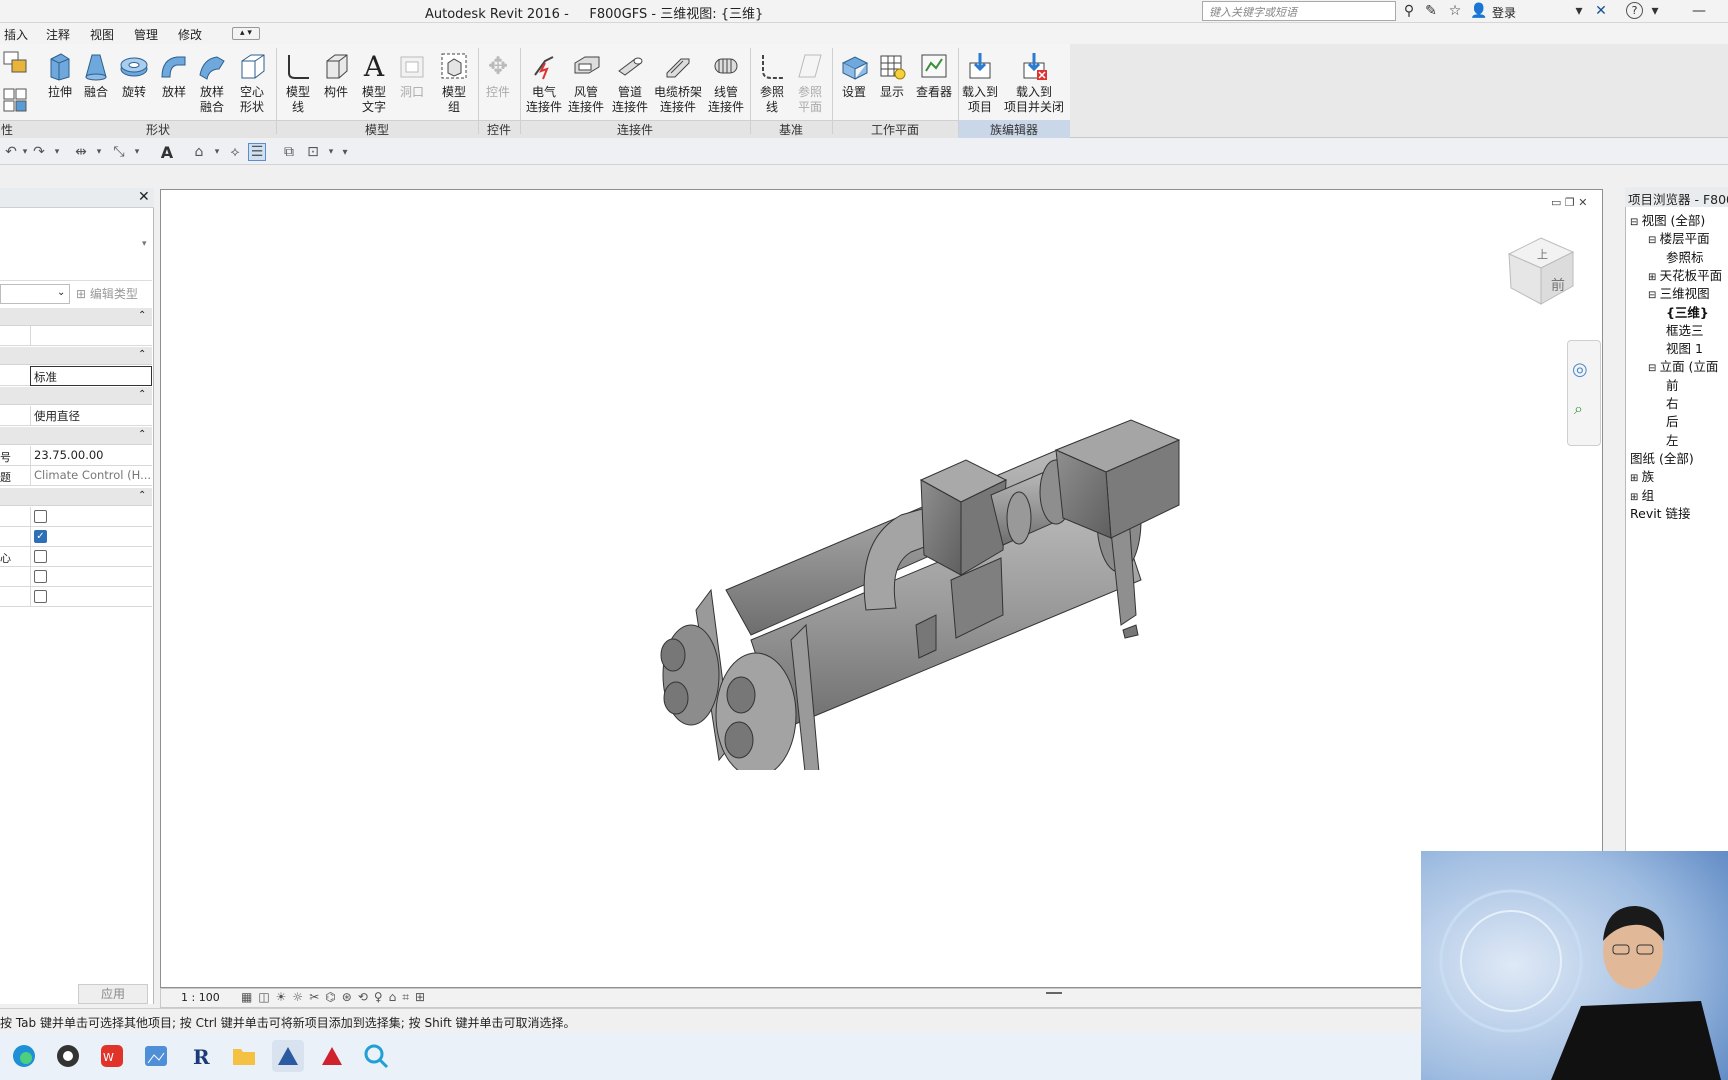 The height and width of the screenshot is (1080, 1728). What do you see at coordinates (895, 129) in the screenshot?
I see `panel-label-work-plane: 工作平面` at bounding box center [895, 129].